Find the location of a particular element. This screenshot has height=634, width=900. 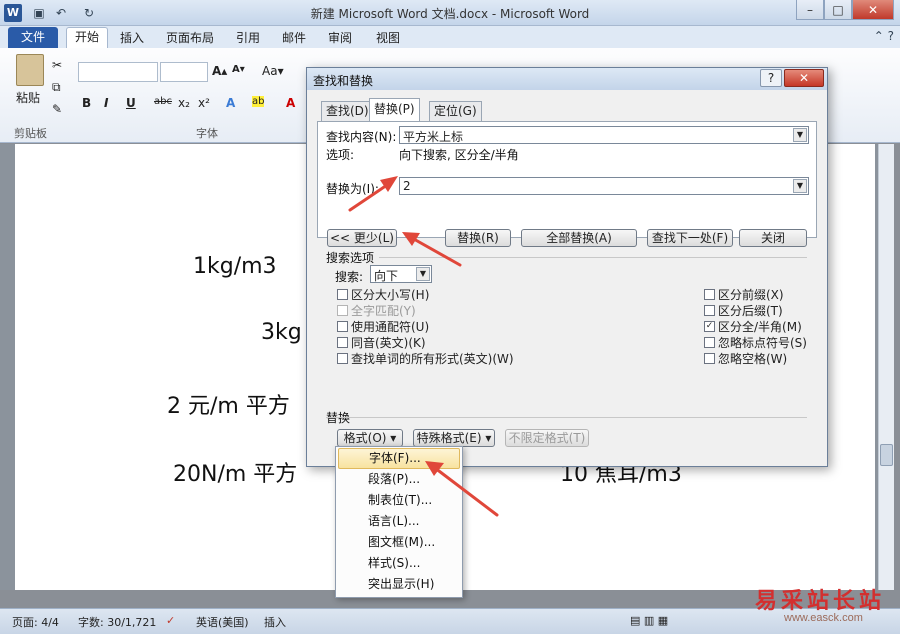

grow-font-icon: A▴ is located at coordinates (219, 71).